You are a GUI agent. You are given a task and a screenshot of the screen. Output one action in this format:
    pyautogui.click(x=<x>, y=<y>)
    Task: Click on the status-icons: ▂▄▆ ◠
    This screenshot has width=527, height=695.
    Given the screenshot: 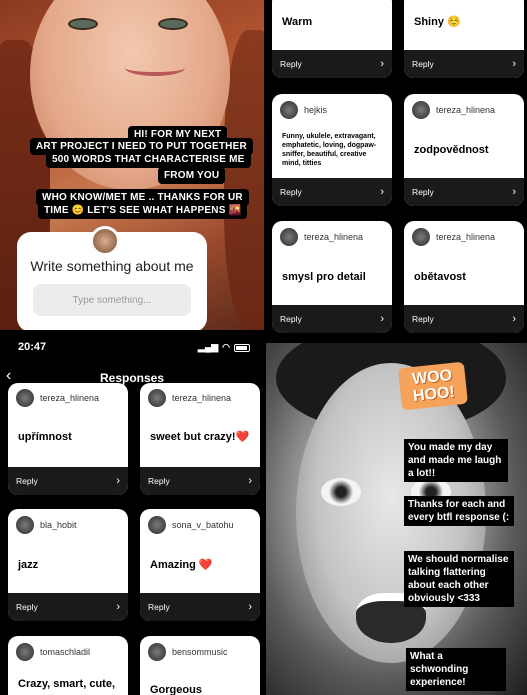 What is the action you would take?
    pyautogui.click(x=224, y=347)
    